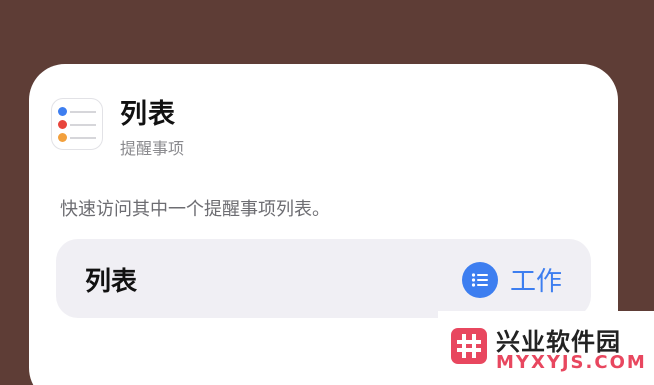 The height and width of the screenshot is (385, 654). Describe the element at coordinates (469, 346) in the screenshot. I see `hash-logo-icon` at that location.